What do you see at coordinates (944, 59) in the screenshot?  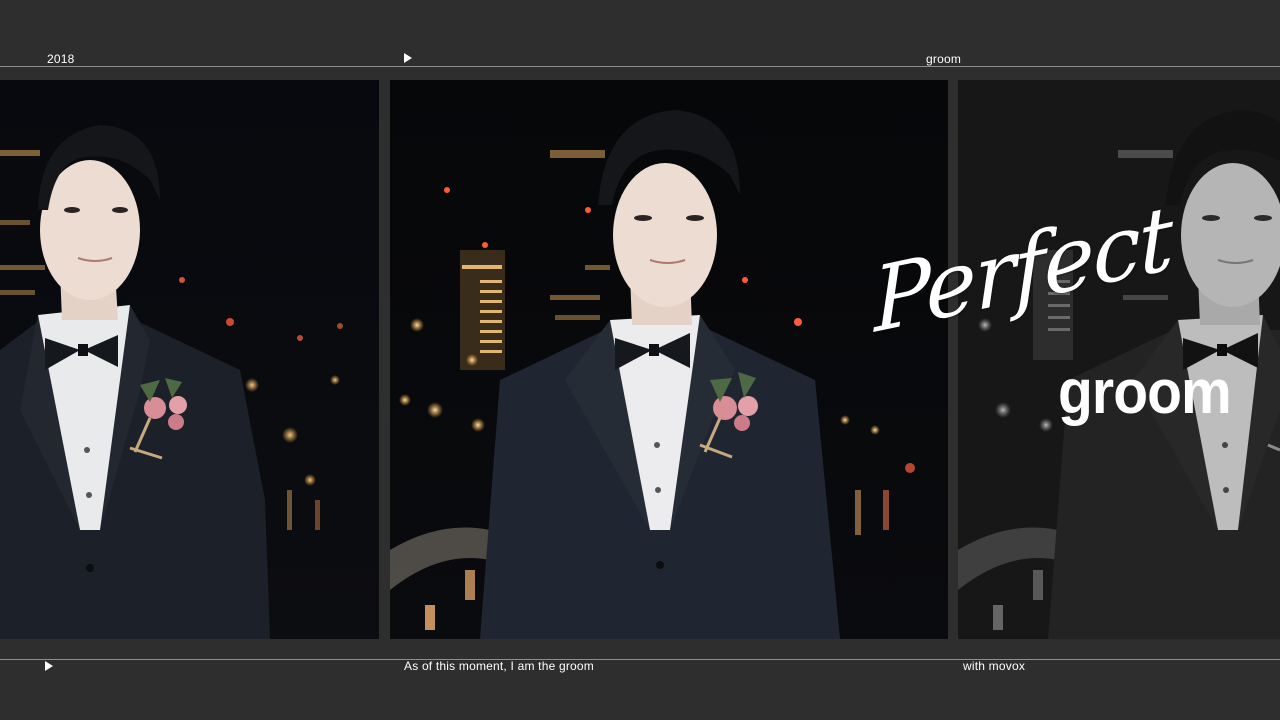 I see `header-title: groom` at bounding box center [944, 59].